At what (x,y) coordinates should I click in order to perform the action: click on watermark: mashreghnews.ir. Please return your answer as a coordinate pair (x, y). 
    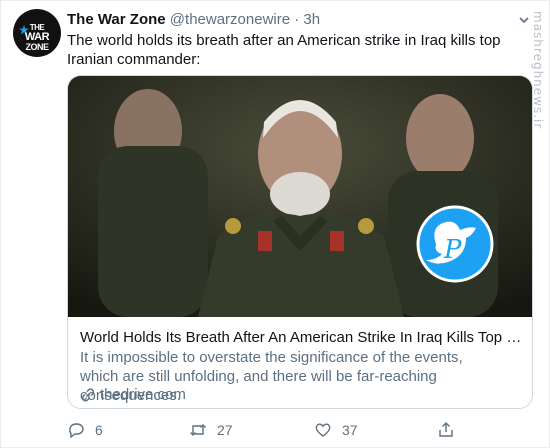
    Looking at the image, I should click on (538, 70).